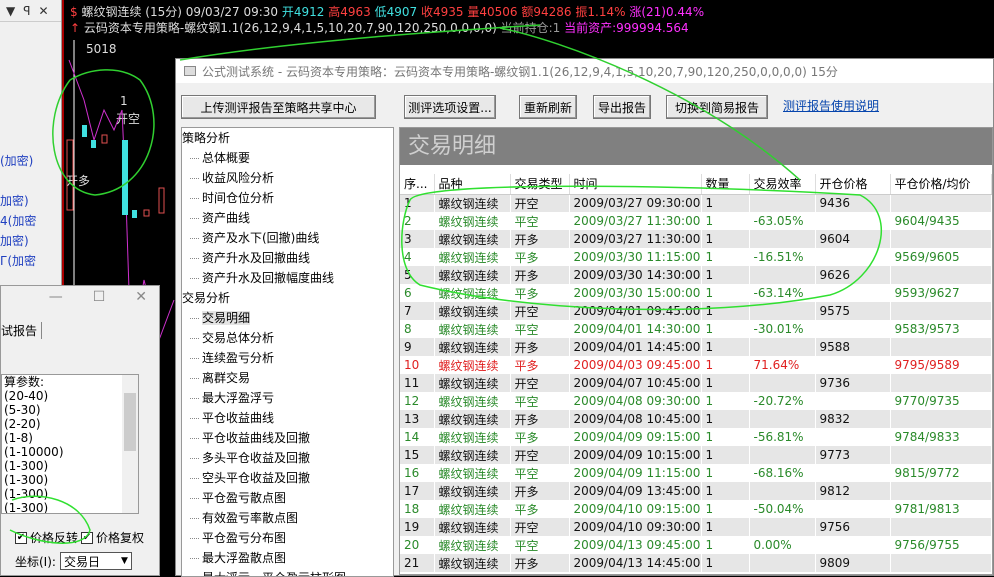 This screenshot has width=994, height=577. I want to click on scrollbar, so click(130, 444).